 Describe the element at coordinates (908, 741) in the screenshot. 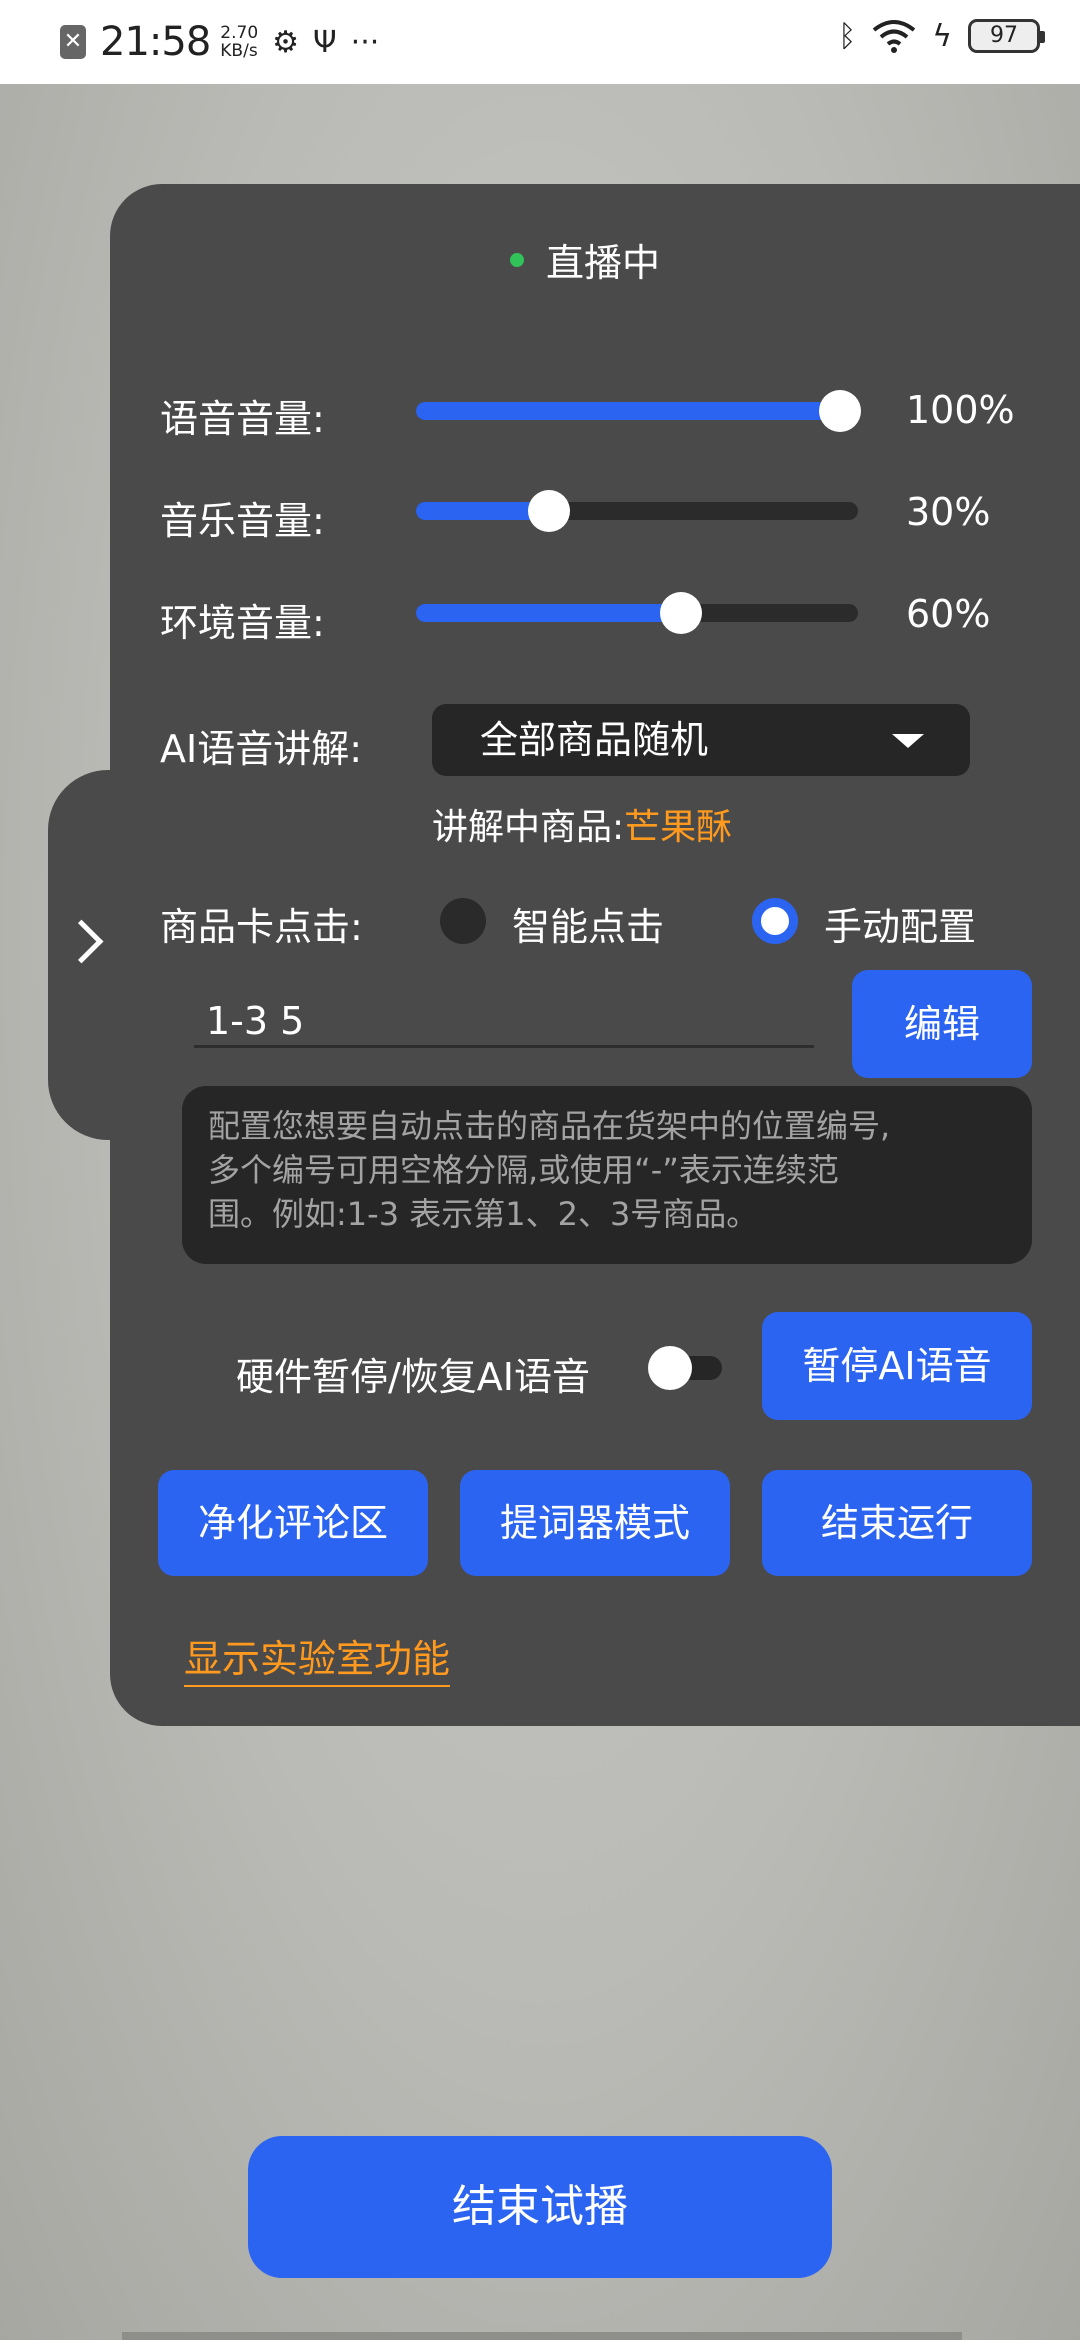

I see `chevron-down-icon` at that location.